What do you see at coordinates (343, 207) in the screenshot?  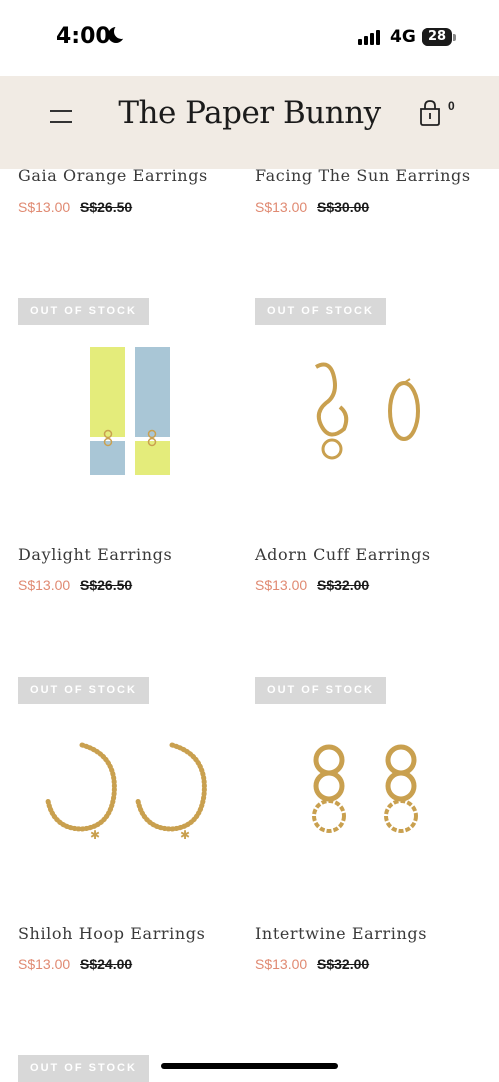 I see `product-original-price: S$30.00` at bounding box center [343, 207].